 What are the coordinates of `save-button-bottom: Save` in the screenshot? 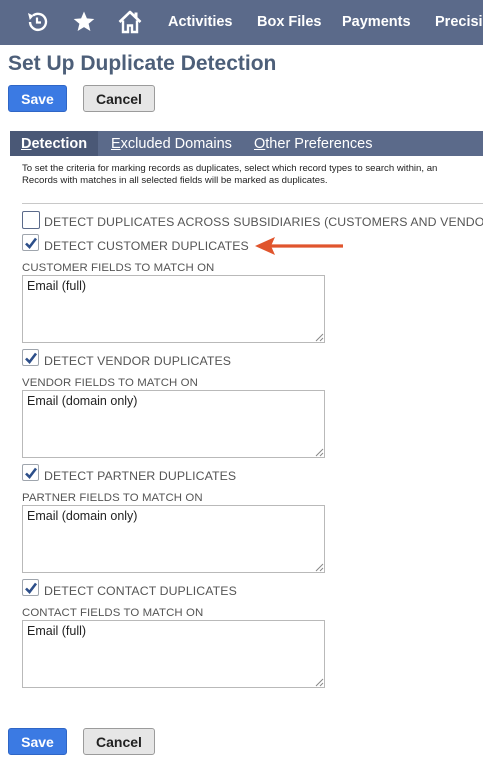 It's located at (37, 741).